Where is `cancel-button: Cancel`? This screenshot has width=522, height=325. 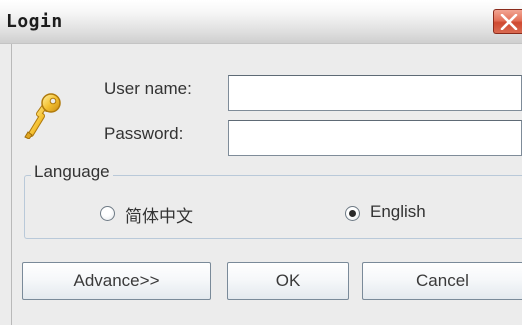 cancel-button: Cancel is located at coordinates (442, 281).